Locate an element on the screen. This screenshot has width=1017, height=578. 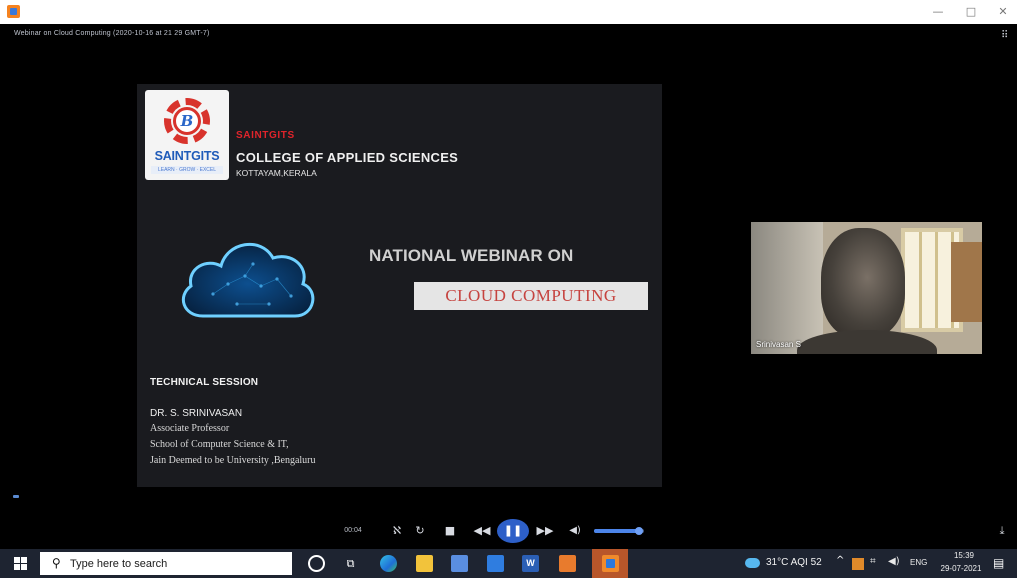
speaker-university: Jain Deemed to be University ,Bengaluru is located at coordinates (233, 460).